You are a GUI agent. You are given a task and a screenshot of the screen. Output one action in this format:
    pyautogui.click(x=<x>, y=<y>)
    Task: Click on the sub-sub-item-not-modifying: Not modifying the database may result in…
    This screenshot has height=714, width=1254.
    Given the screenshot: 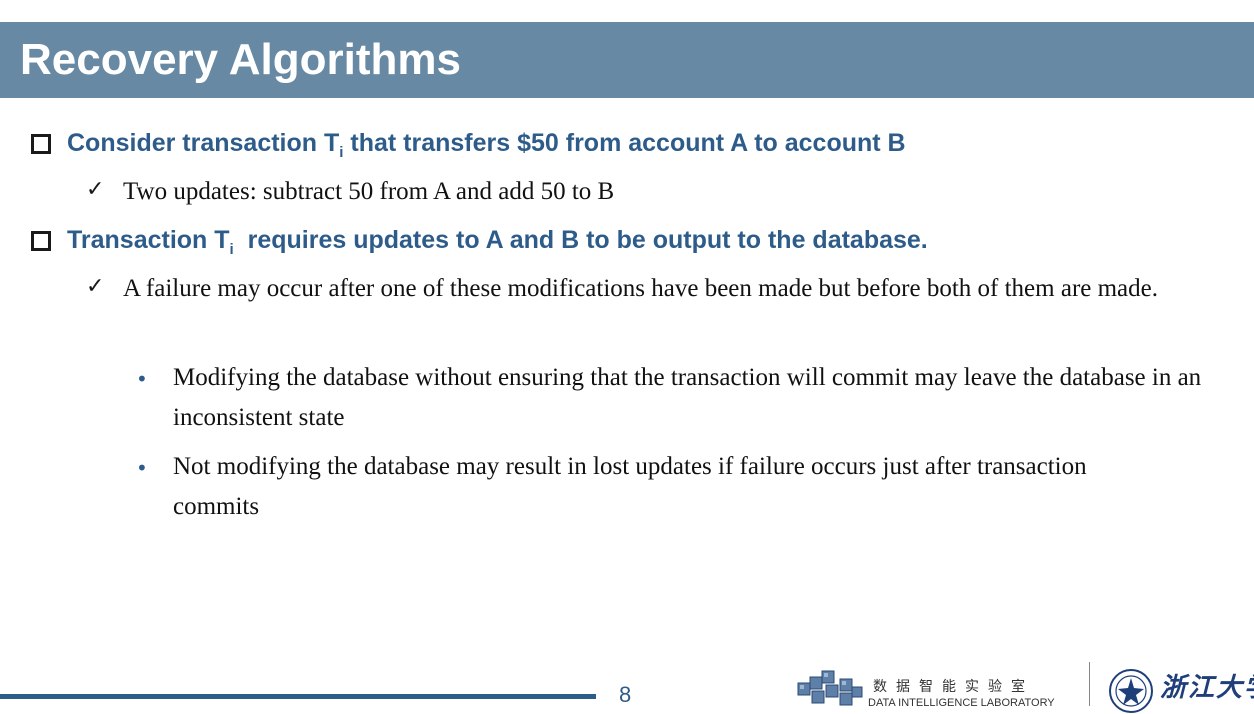 What is the action you would take?
    pyautogui.click(x=630, y=486)
    